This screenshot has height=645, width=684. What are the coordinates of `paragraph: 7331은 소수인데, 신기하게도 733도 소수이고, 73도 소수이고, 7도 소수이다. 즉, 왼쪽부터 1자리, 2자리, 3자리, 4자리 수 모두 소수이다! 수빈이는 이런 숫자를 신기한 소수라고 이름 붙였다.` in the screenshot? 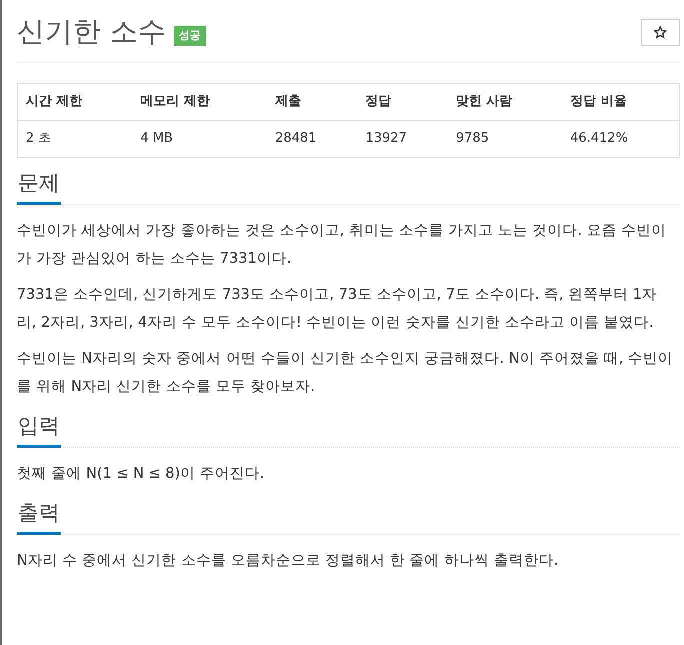 It's located at (337, 309).